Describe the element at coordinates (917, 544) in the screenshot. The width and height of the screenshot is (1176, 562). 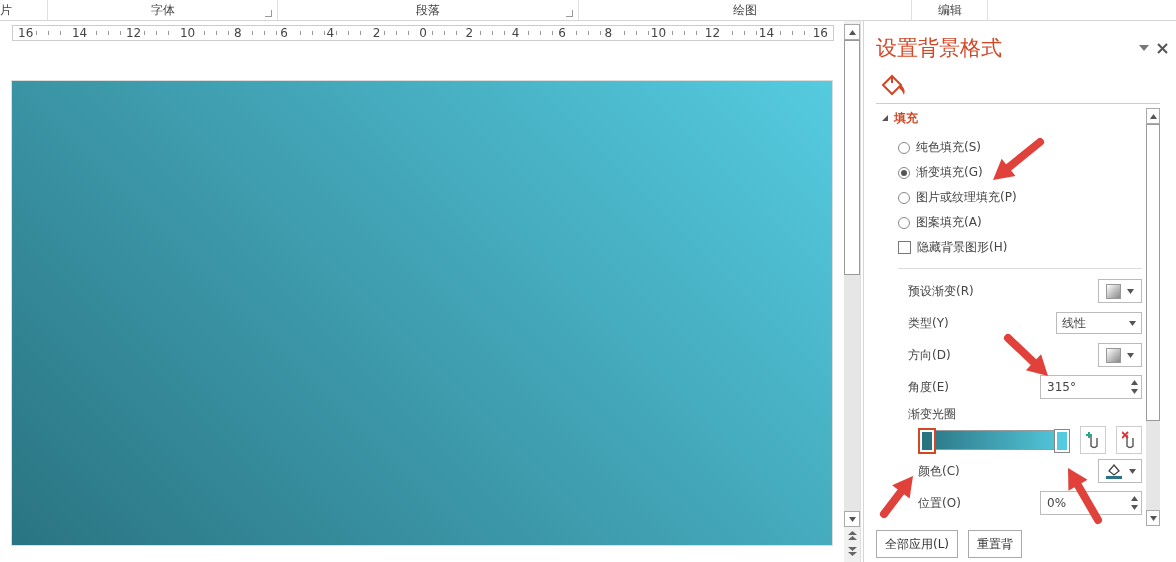
I see `panel-button: 全部应用(L)` at that location.